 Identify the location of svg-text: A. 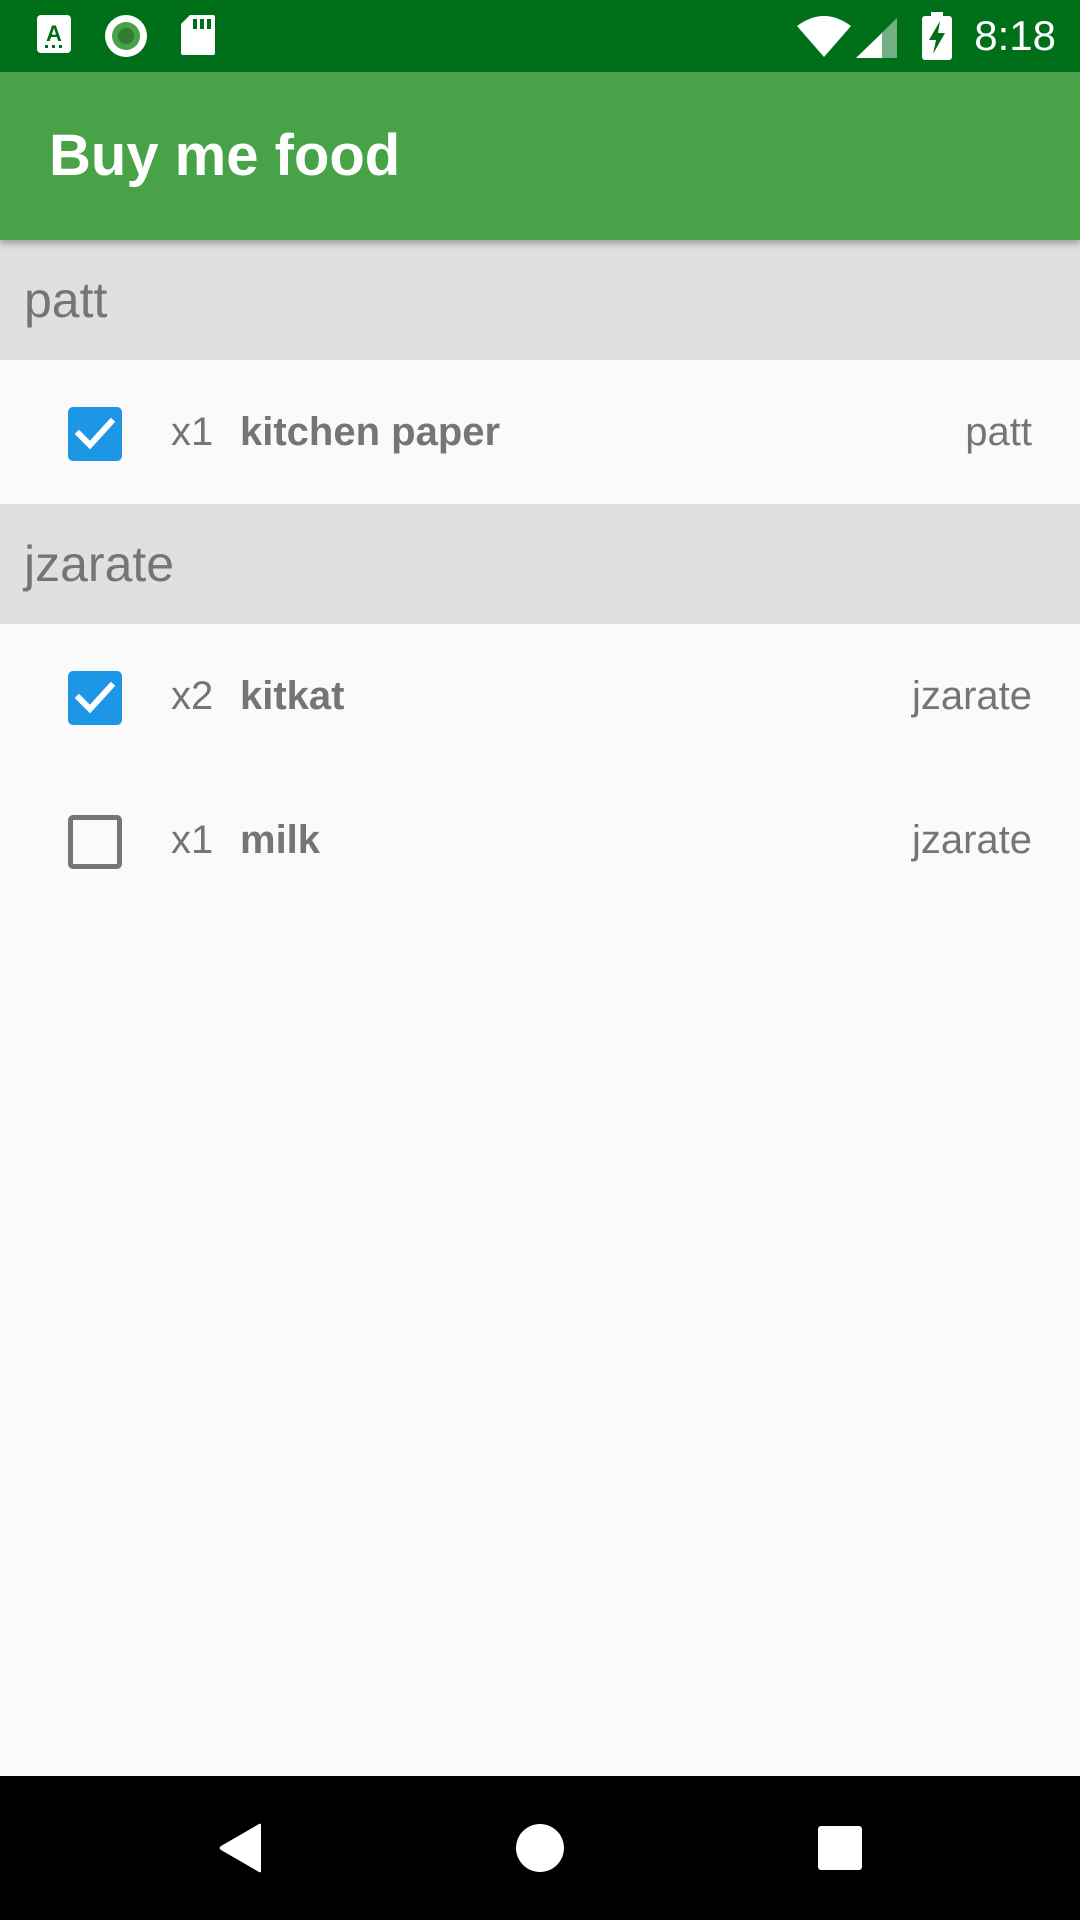
(54, 33).